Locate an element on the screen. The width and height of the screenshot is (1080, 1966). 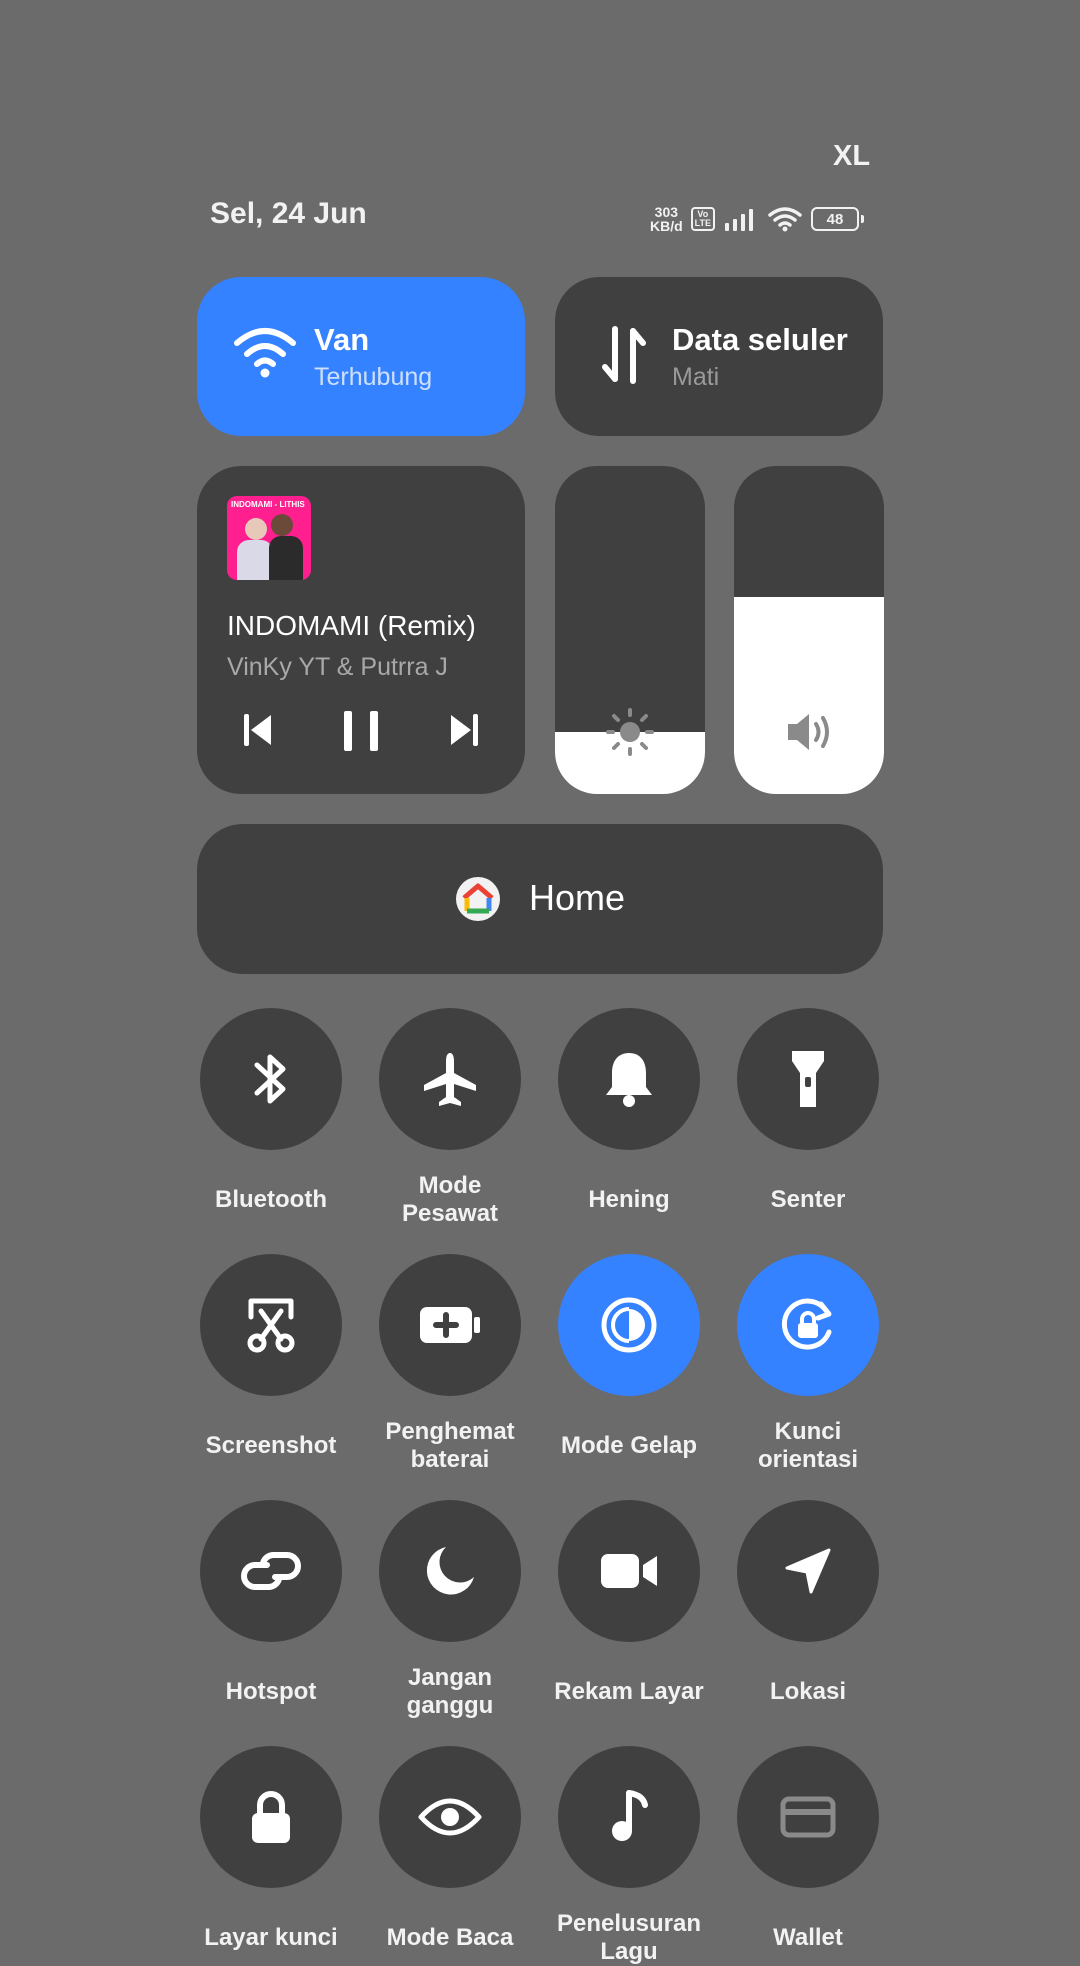
toggle-label: Penghemat baterai is located at coordinates (450, 1445).